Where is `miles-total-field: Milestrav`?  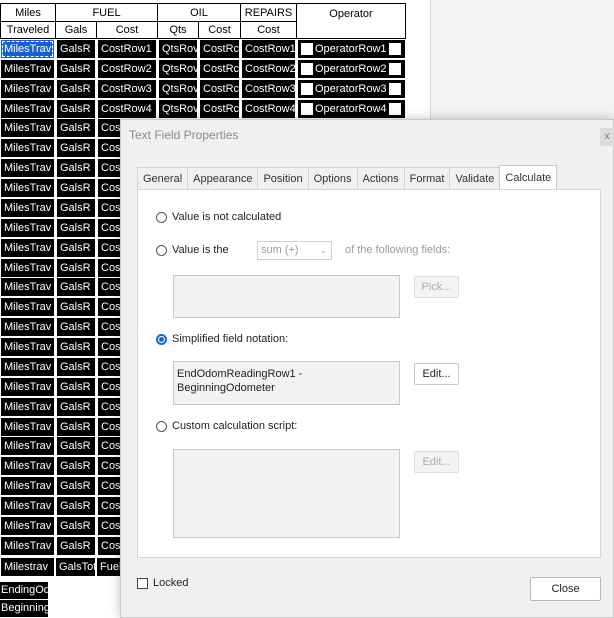 miles-total-field: Milestrav is located at coordinates (27, 566).